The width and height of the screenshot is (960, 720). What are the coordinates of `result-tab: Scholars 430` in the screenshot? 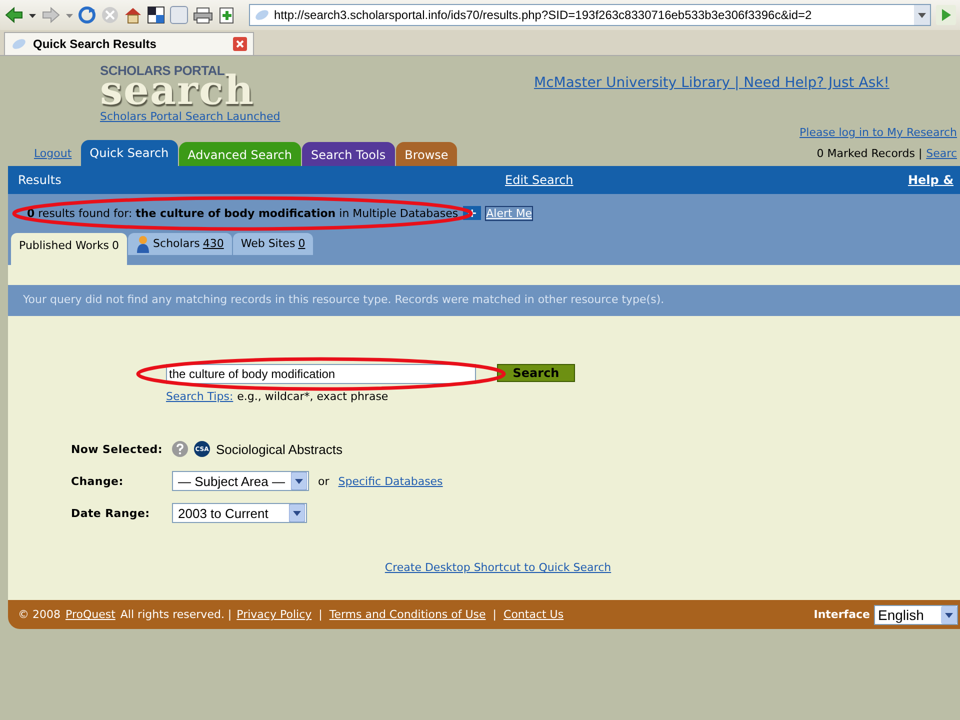 It's located at (180, 244).